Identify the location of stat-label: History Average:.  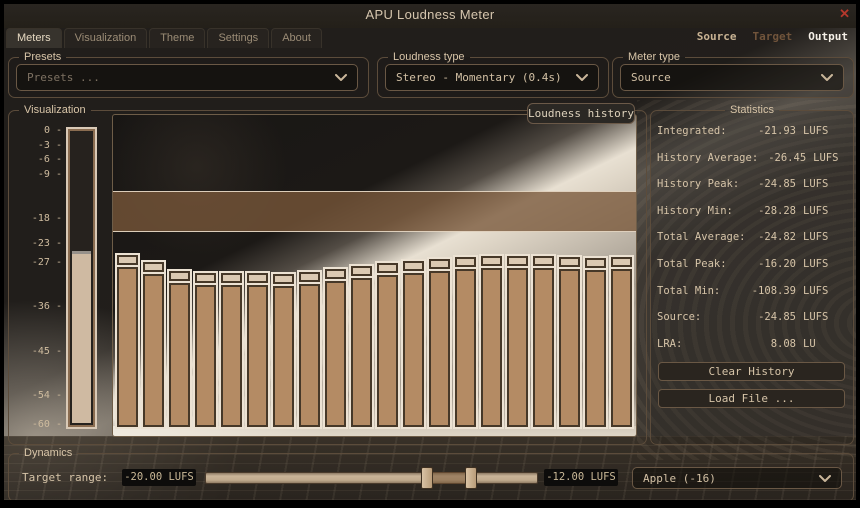
(708, 157).